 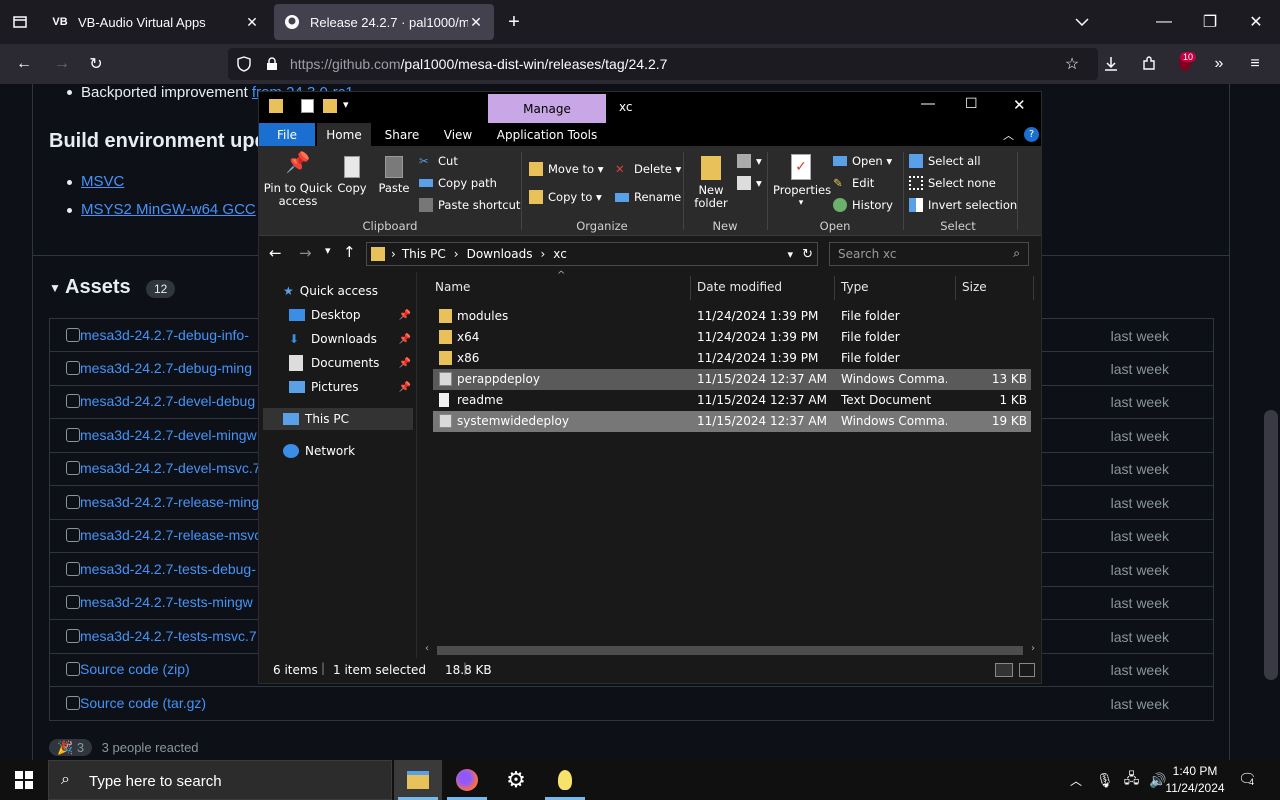 What do you see at coordinates (1072, 64) in the screenshot?
I see `bookmark-star-icon: ☆` at bounding box center [1072, 64].